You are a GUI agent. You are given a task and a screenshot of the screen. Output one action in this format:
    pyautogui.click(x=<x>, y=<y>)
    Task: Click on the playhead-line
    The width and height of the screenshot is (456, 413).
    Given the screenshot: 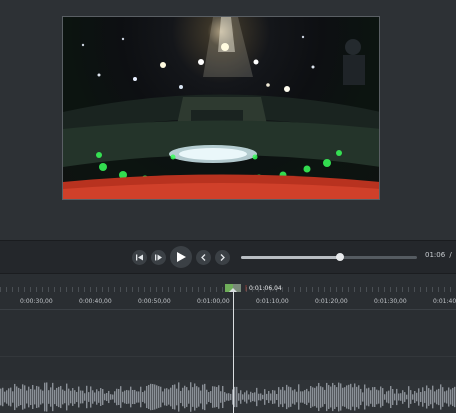 What is the action you would take?
    pyautogui.click(x=233, y=349)
    